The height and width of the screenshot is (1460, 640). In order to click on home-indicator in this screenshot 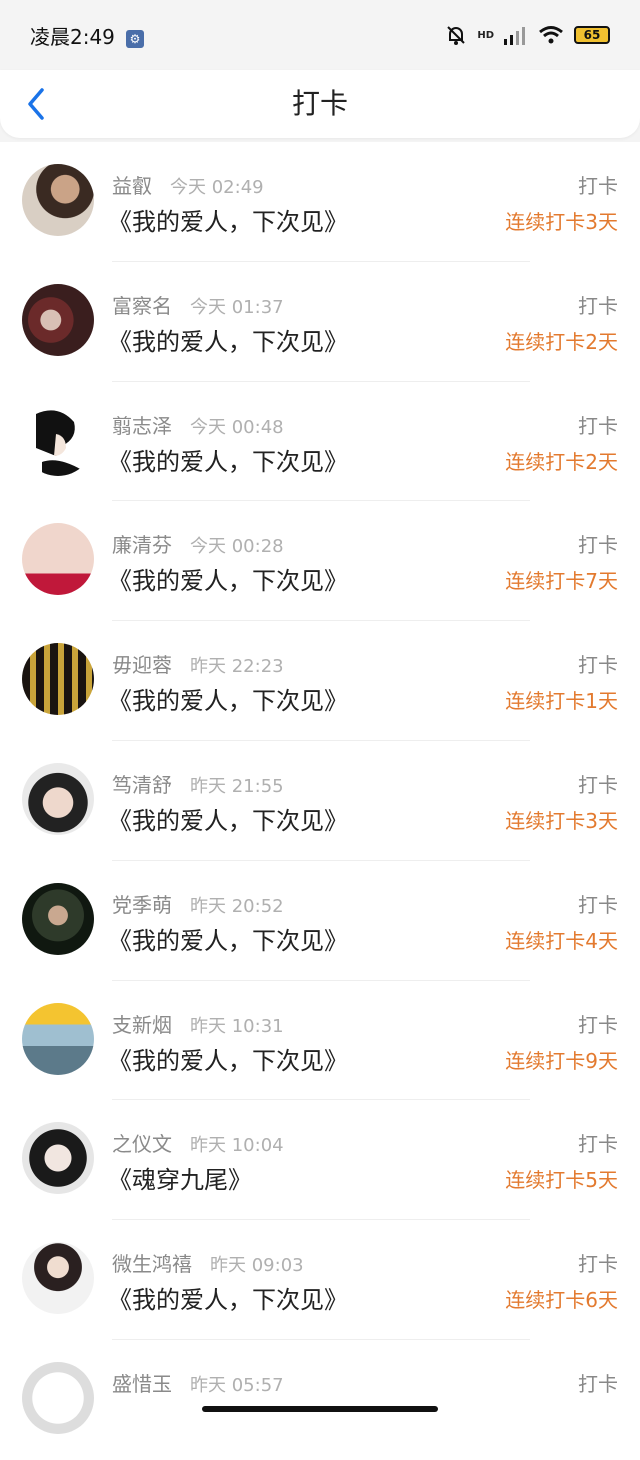, I will do `click(320, 1409)`.